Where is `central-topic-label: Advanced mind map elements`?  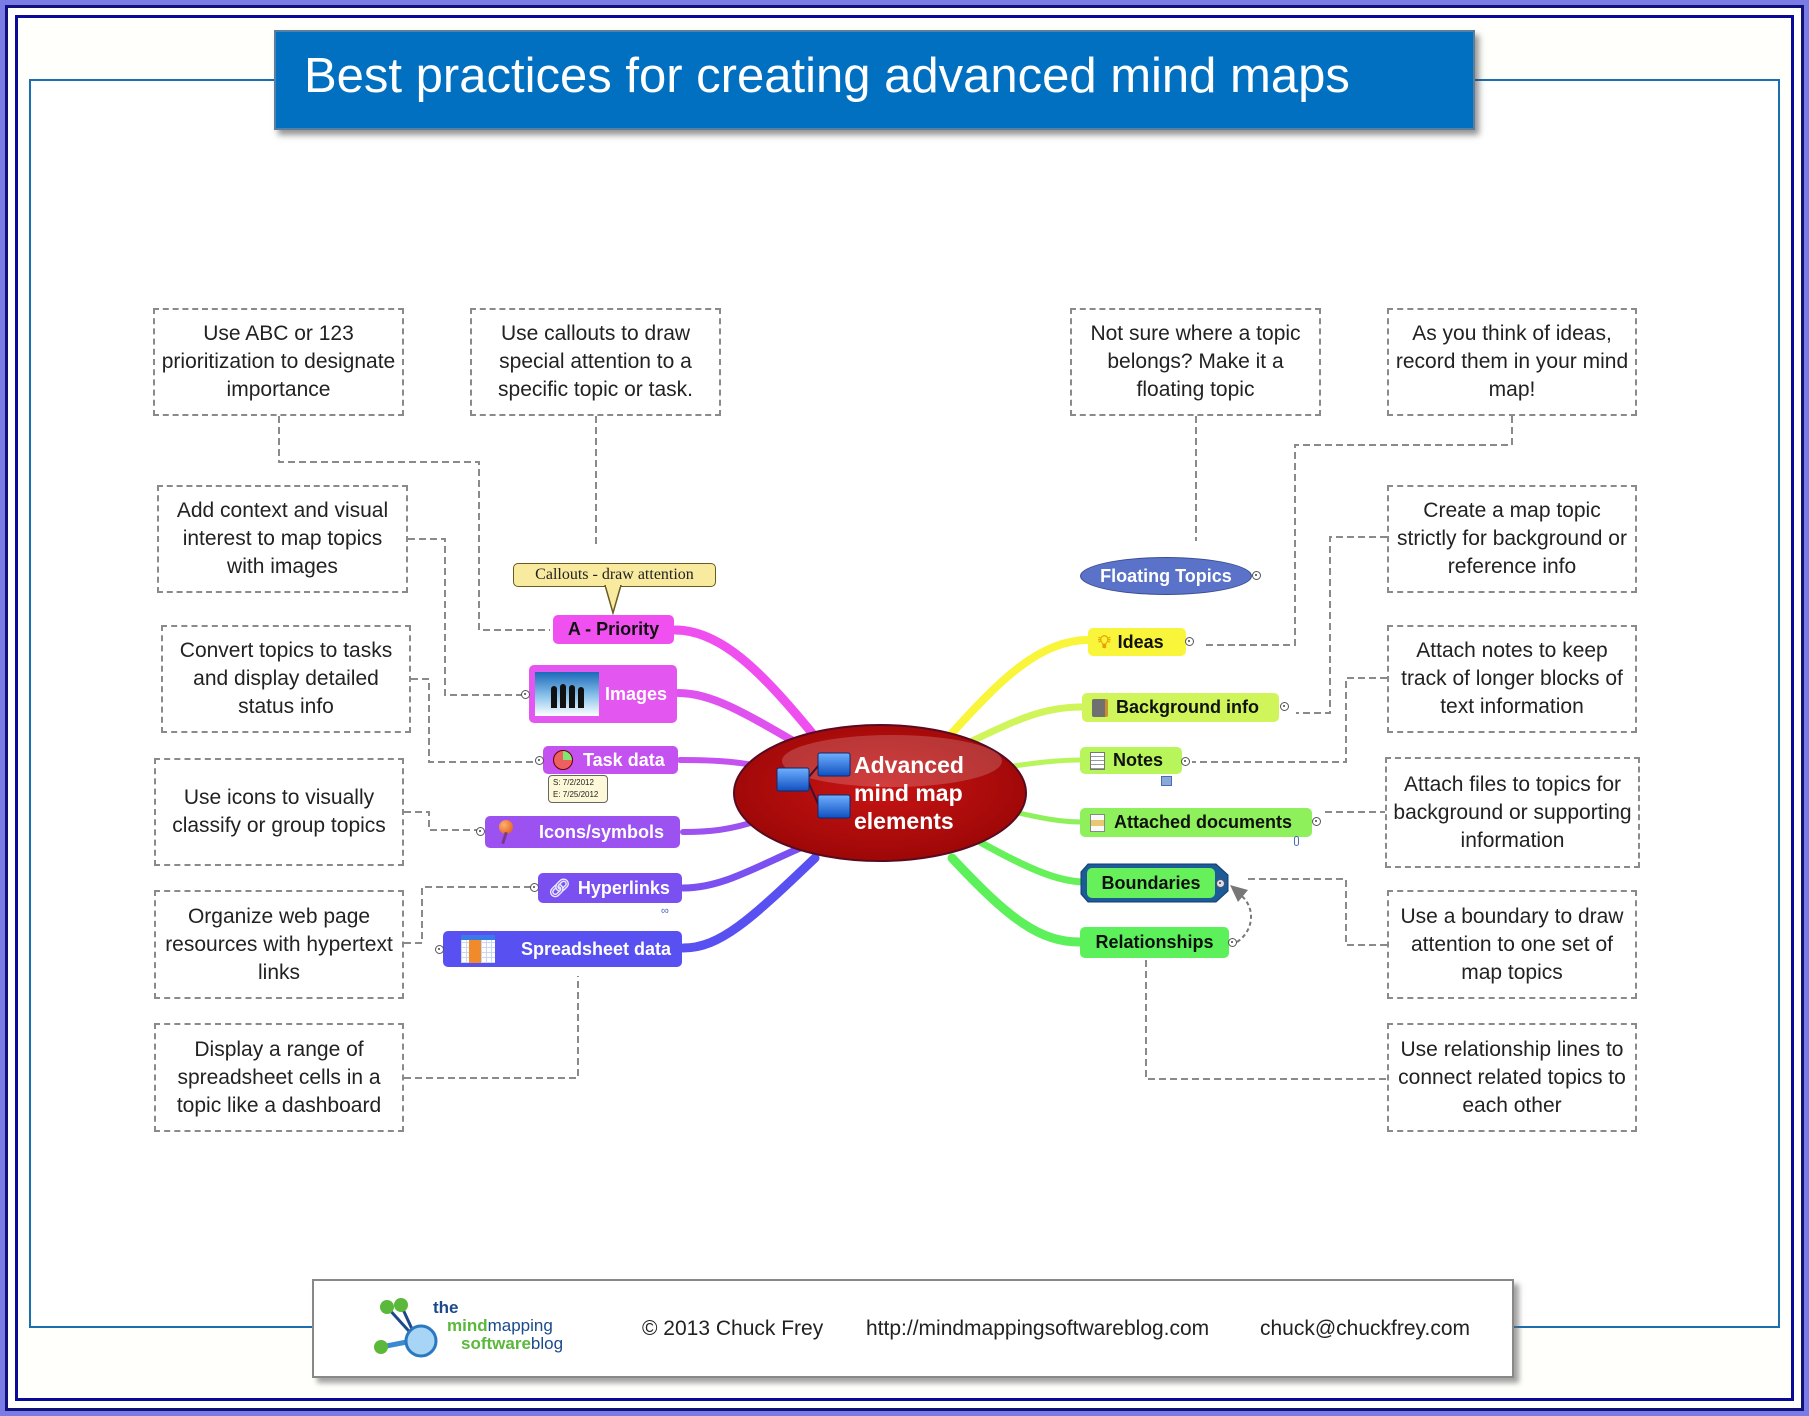
central-topic-label: Advanced mind map elements is located at coordinates (909, 793).